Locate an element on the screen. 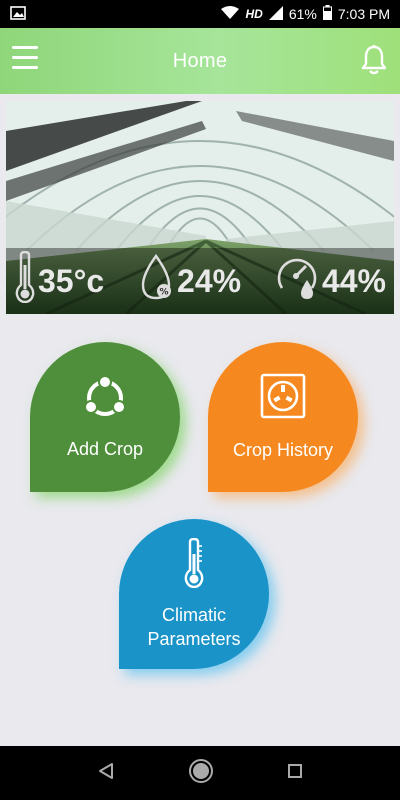  sensor-stats: 35°c % 24% 44% is located at coordinates (200, 281).